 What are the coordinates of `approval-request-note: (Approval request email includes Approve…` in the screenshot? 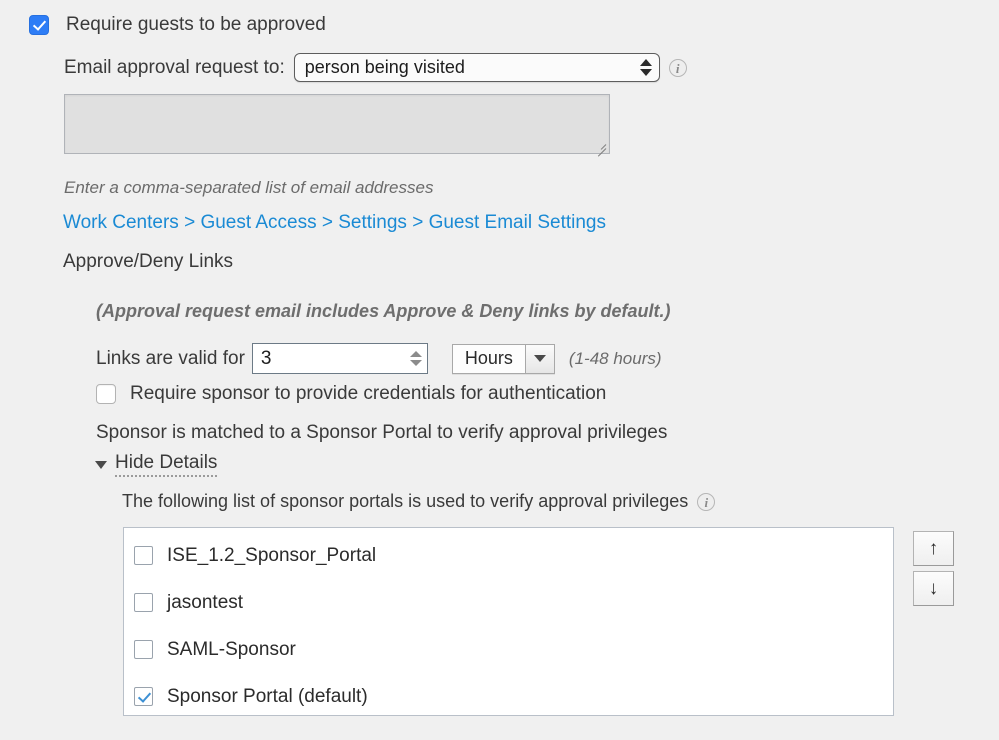 It's located at (383, 311).